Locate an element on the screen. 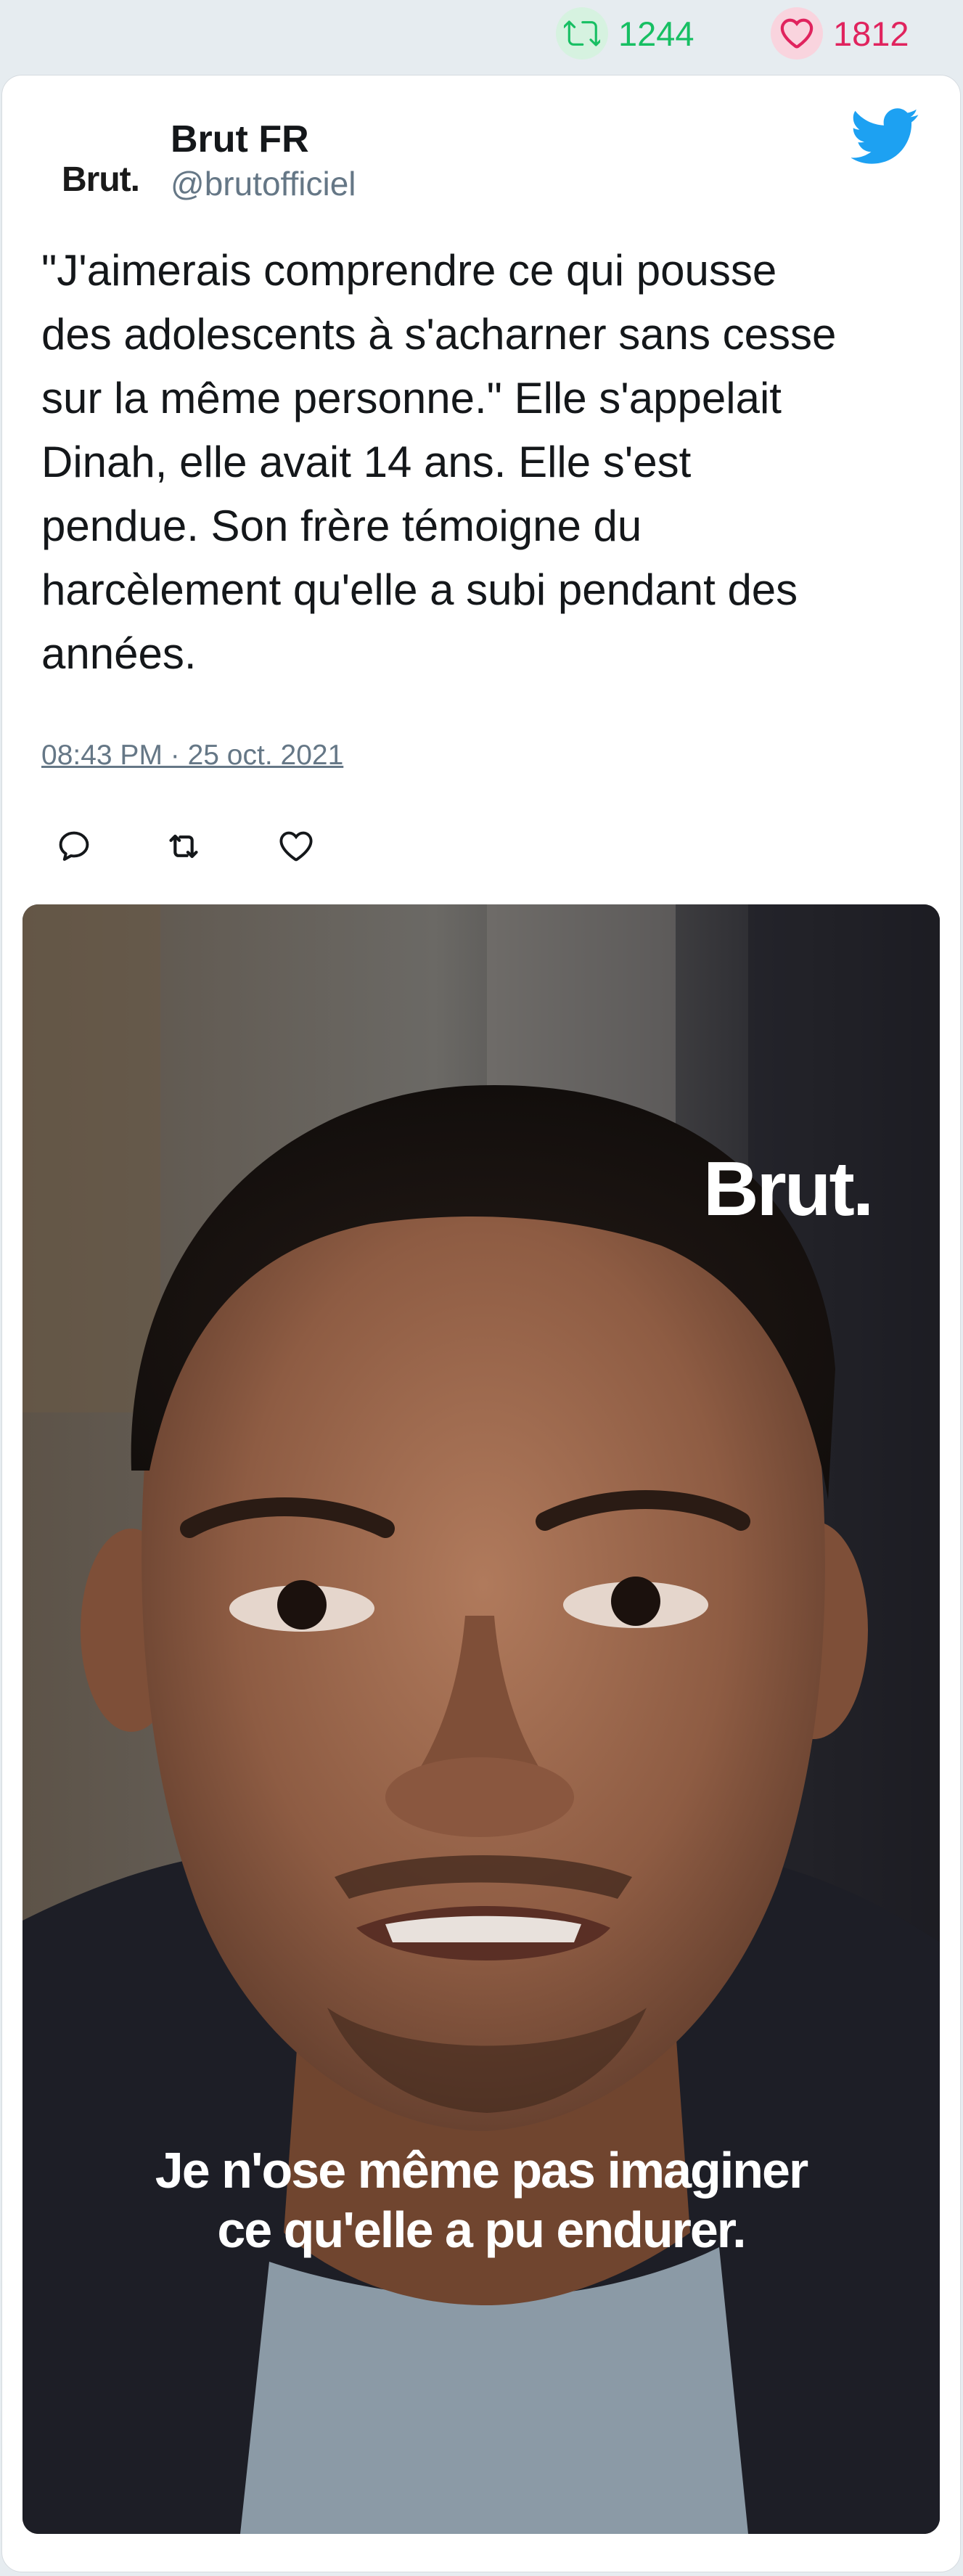 This screenshot has height=2576, width=963. tweet-text-line: sur la même personne." Elle s'appelait is located at coordinates (411, 398).